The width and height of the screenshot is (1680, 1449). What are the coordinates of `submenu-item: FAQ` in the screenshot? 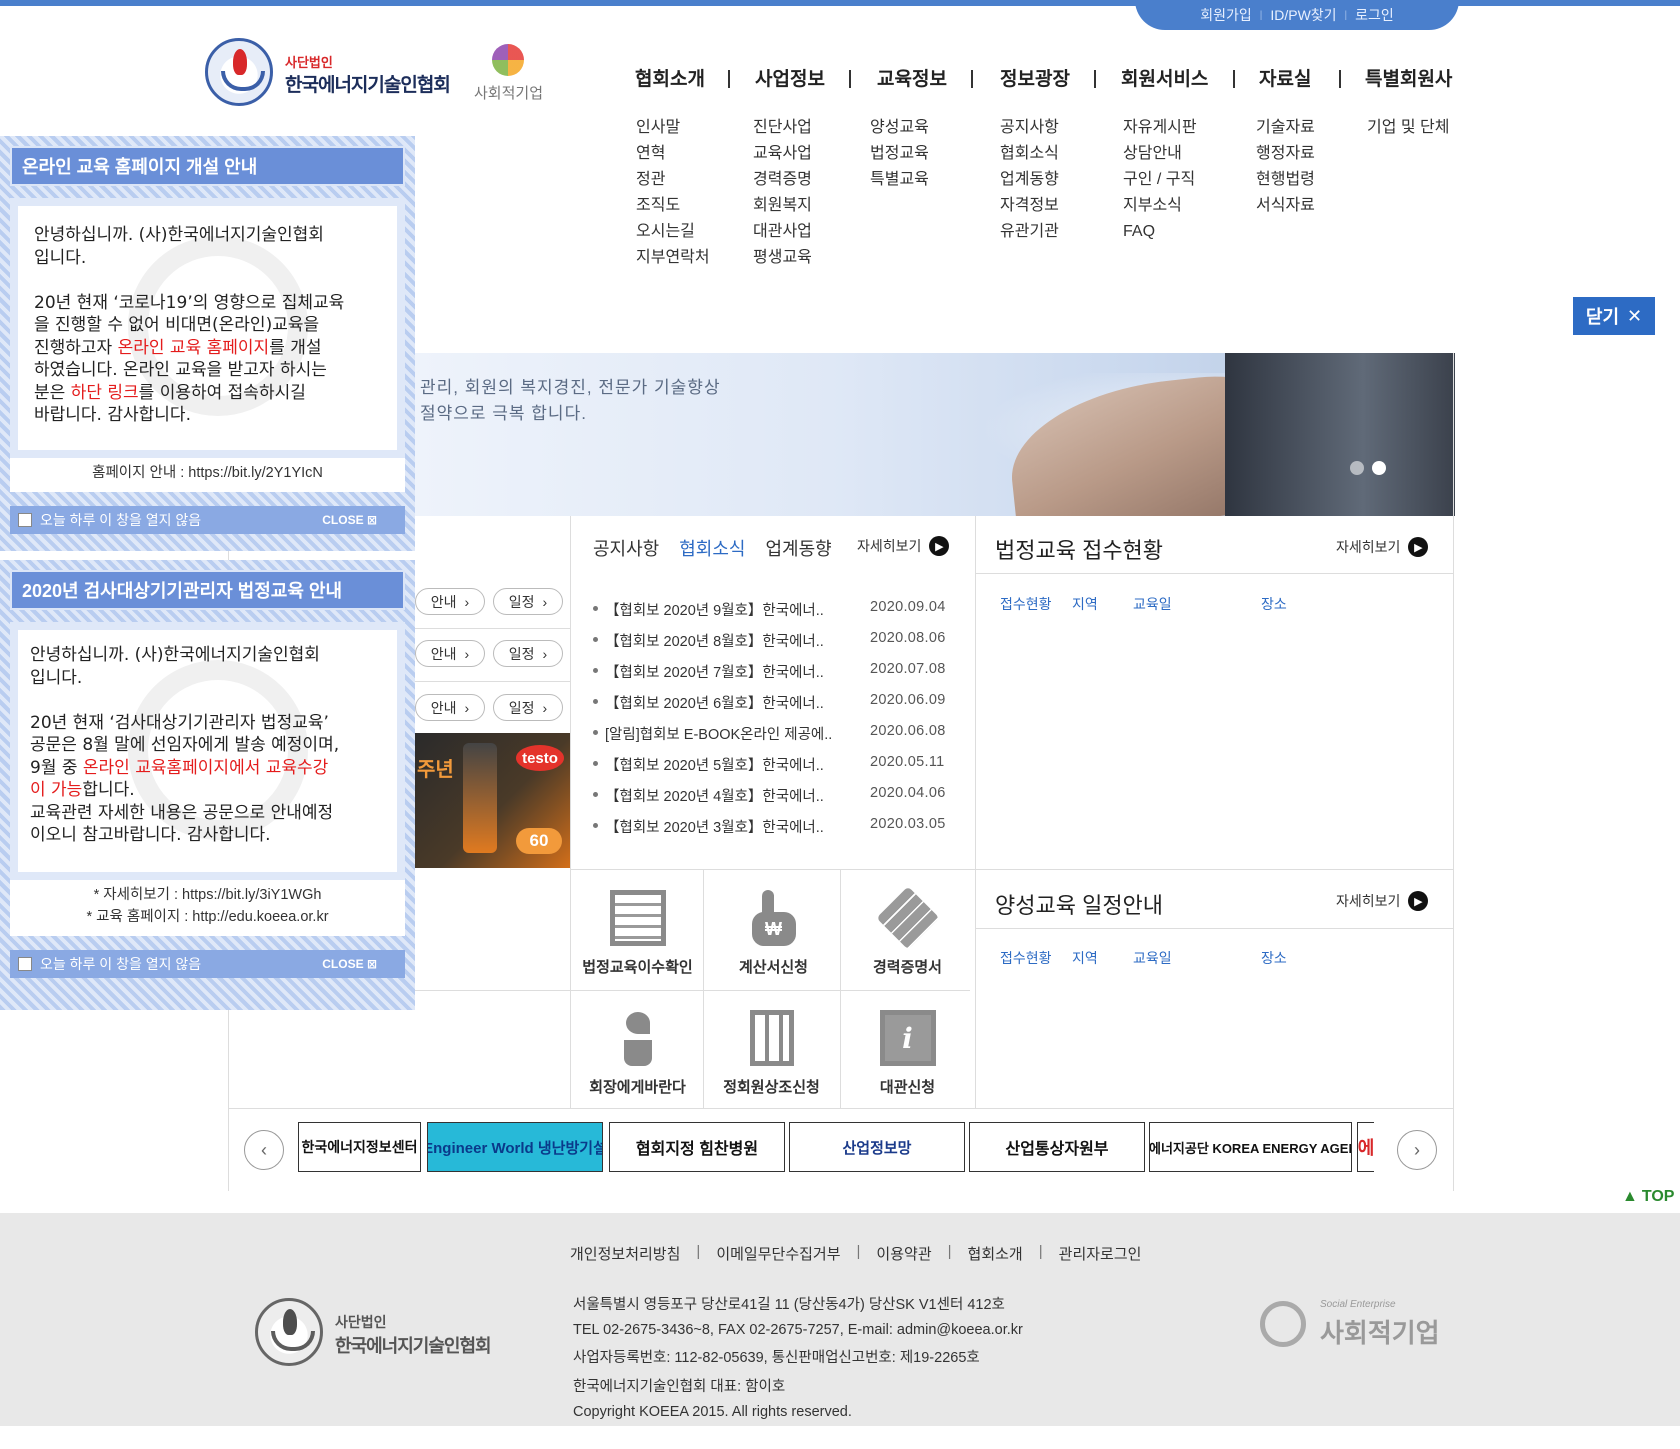 It's located at (1160, 232).